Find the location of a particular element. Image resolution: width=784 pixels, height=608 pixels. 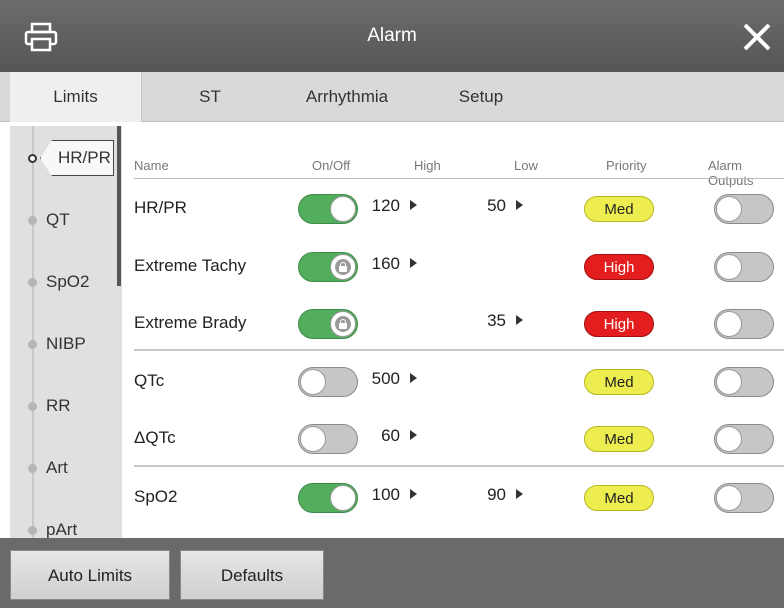

column-header-low: Low is located at coordinates (526, 165).